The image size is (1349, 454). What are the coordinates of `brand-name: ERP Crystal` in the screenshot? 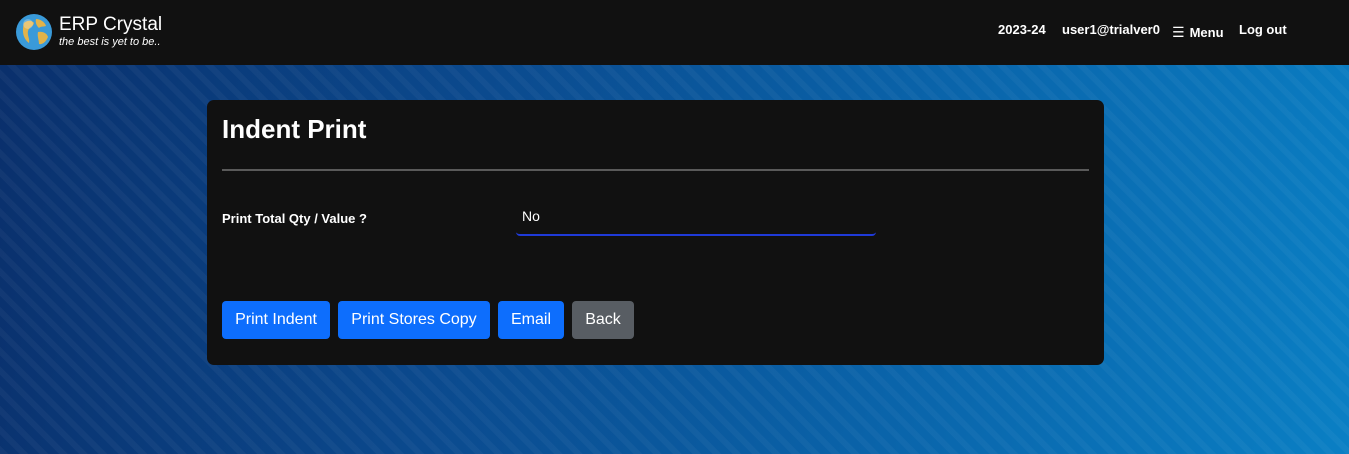 It's located at (111, 24).